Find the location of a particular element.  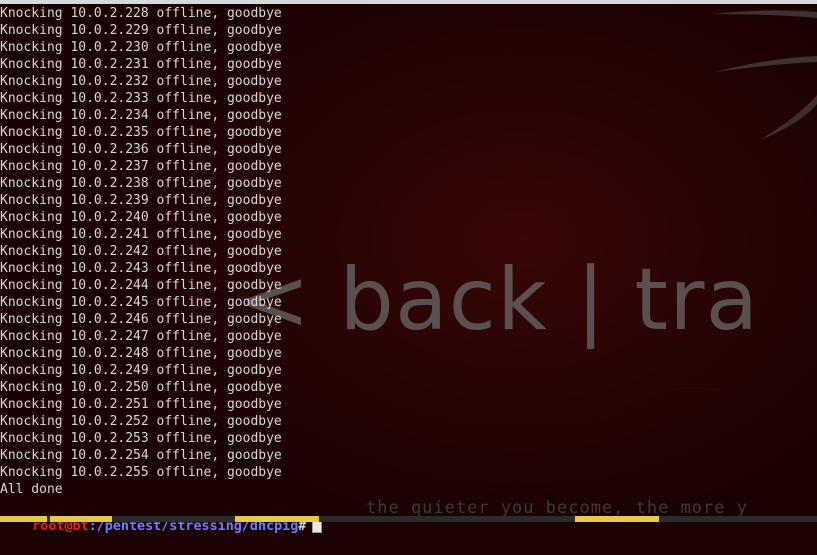

taskbar is located at coordinates (408, 519).